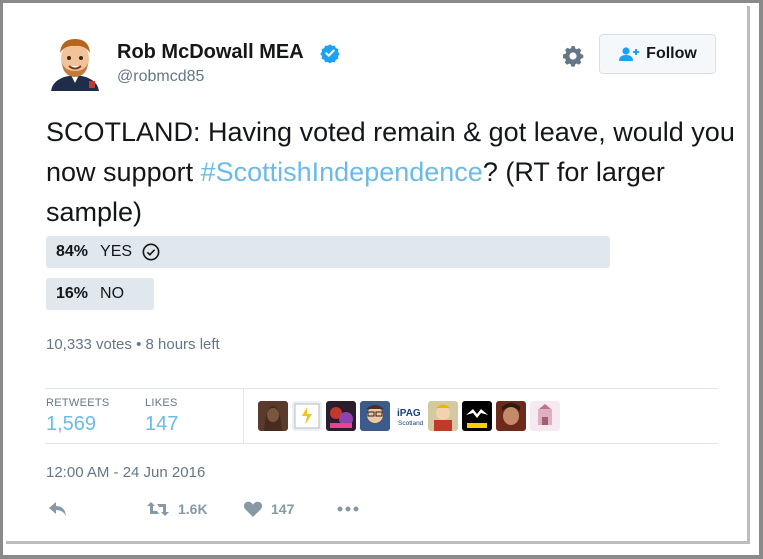 The height and width of the screenshot is (559, 763). Describe the element at coordinates (75, 61) in the screenshot. I see `avatar` at that location.